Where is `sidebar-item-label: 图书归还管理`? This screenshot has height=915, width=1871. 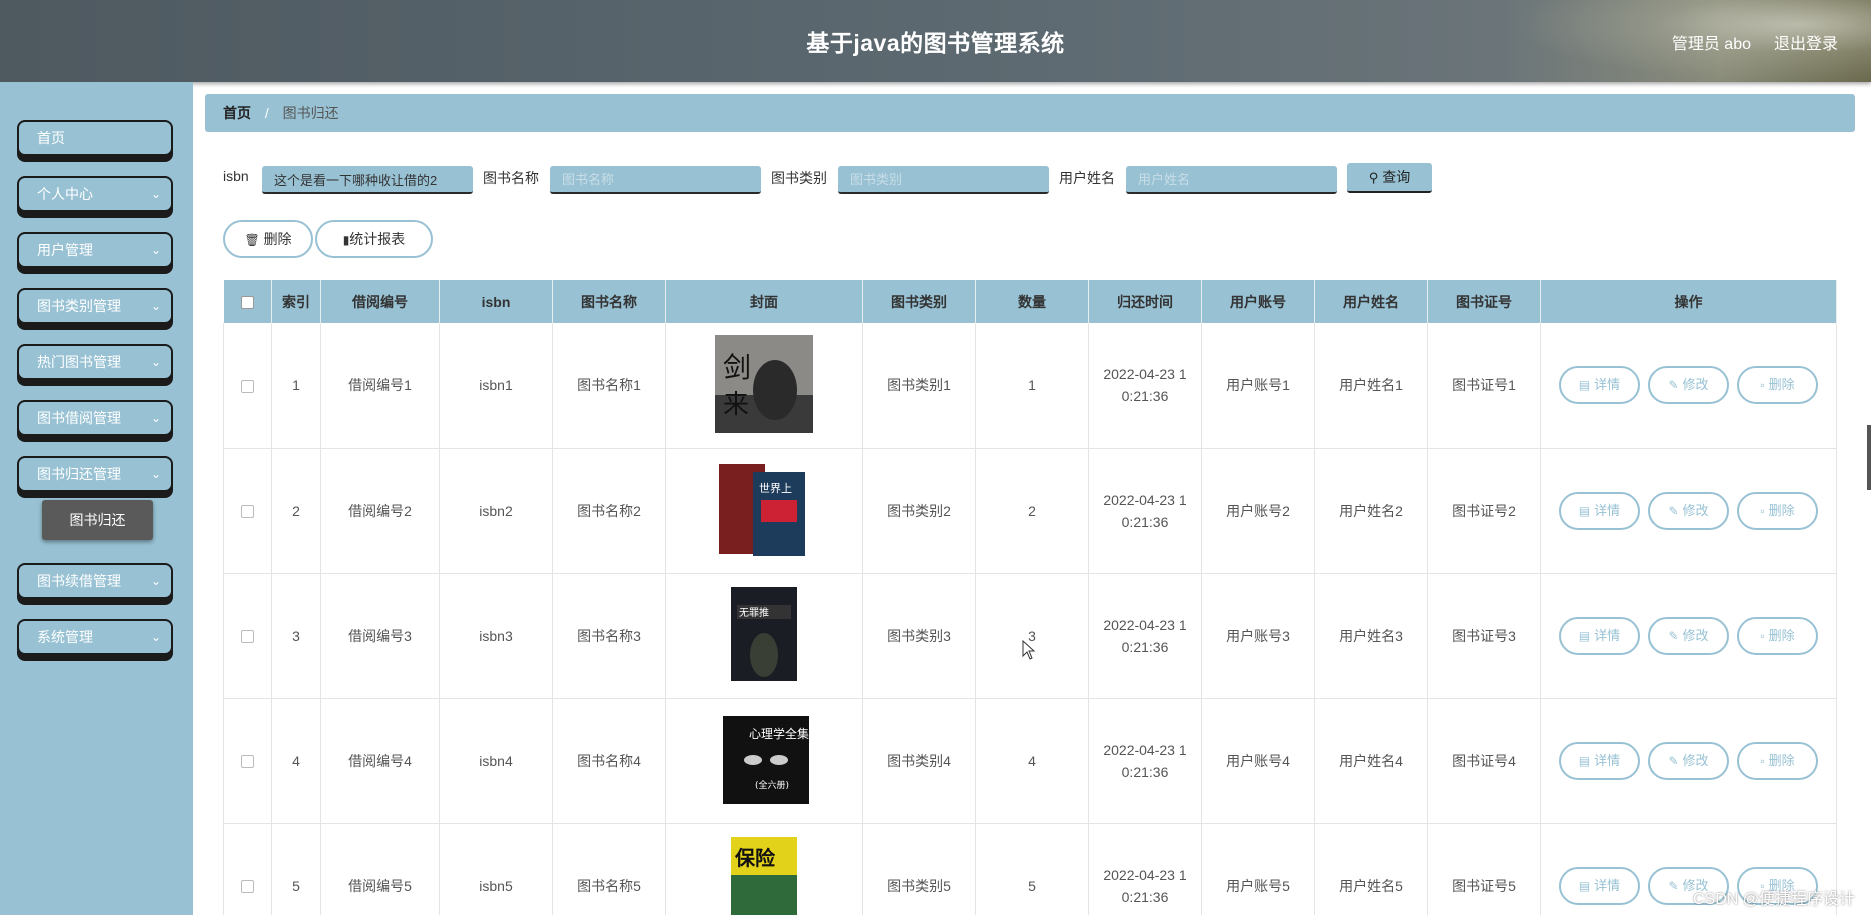 sidebar-item-label: 图书归还管理 is located at coordinates (79, 474).